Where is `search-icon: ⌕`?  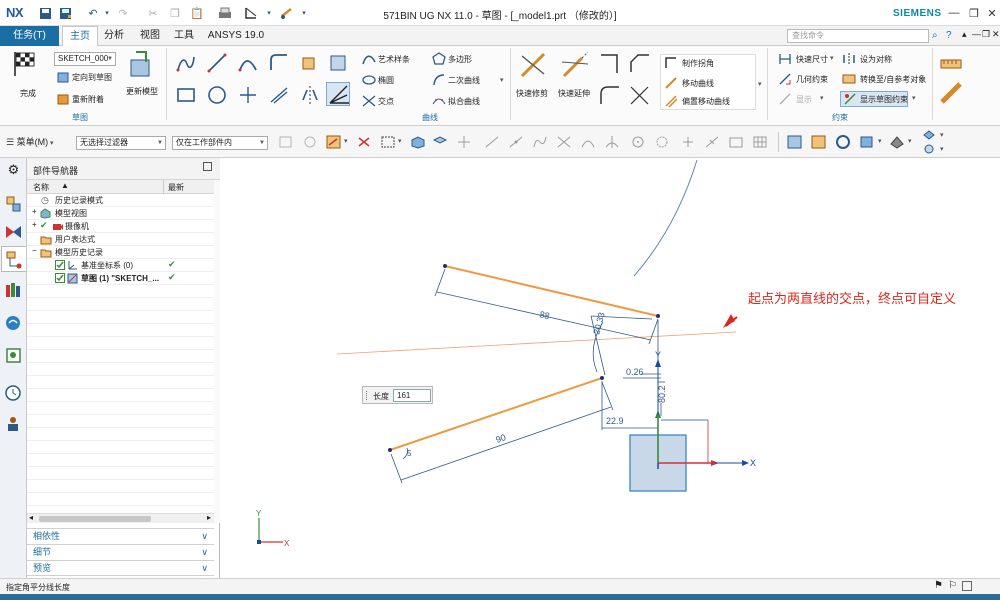 search-icon: ⌕ is located at coordinates (935, 35).